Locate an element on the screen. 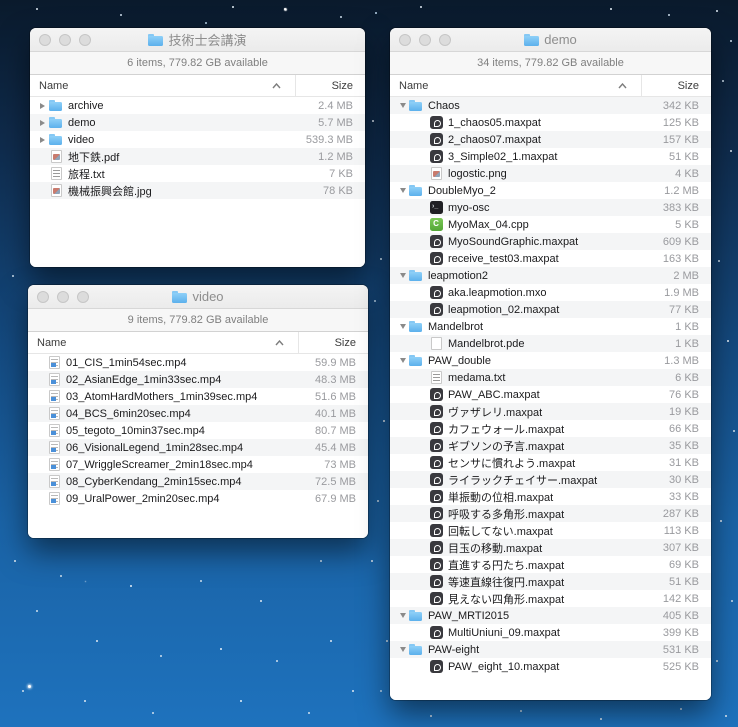 The image size is (738, 727). file-row: PAW_eight_10.maxpat 525 KB is located at coordinates (550, 666).